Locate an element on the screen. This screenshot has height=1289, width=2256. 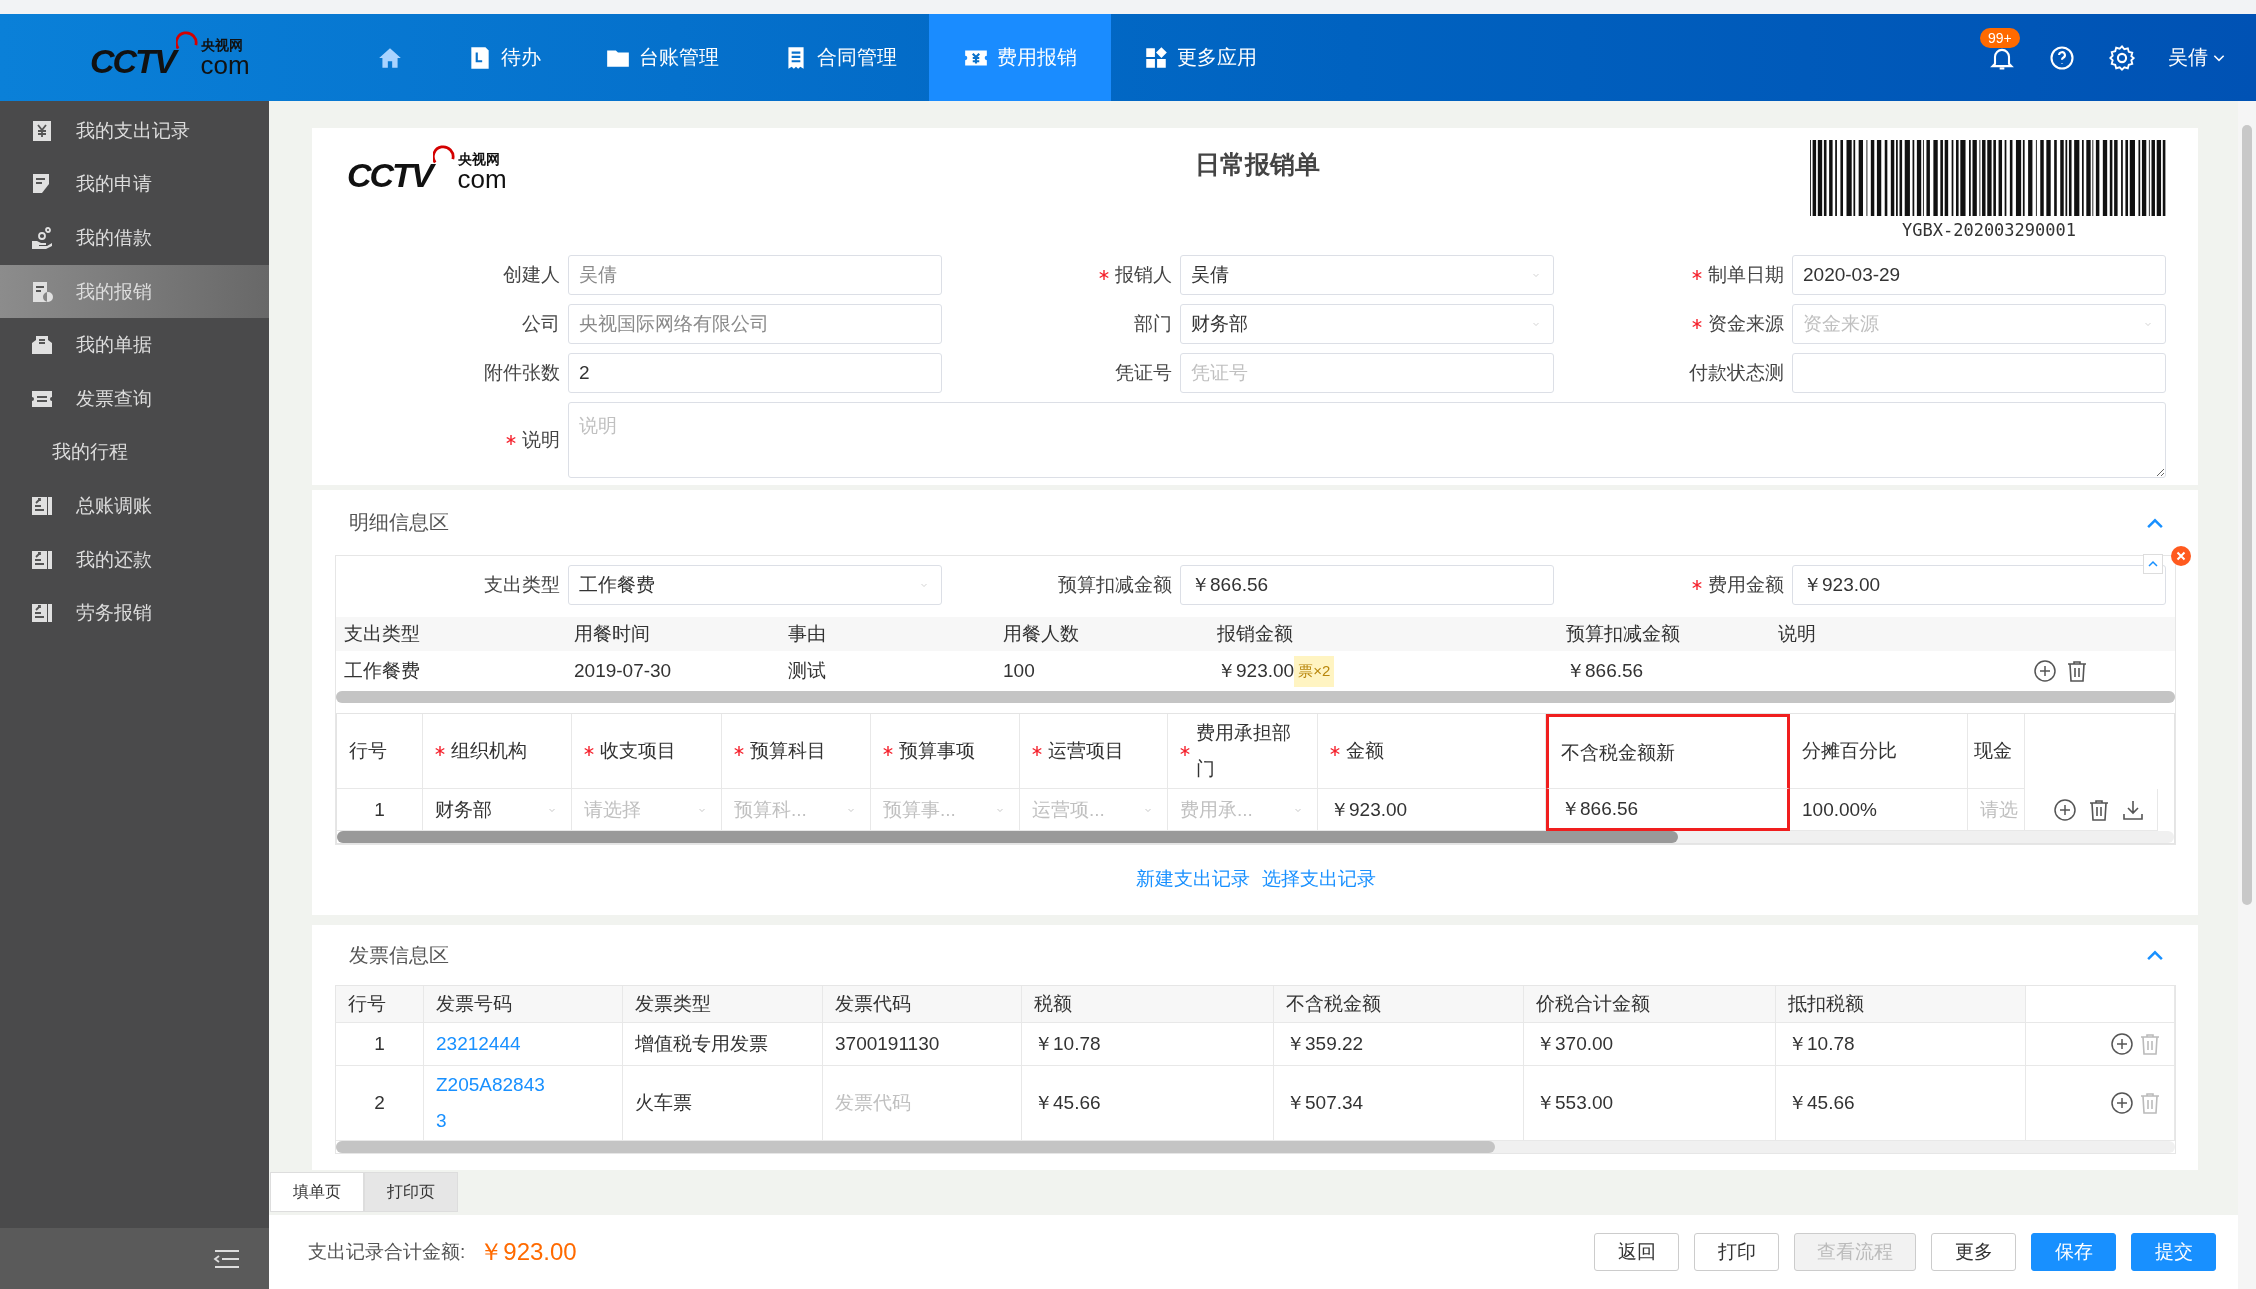
select-field: 吴倩 is located at coordinates (1367, 275).